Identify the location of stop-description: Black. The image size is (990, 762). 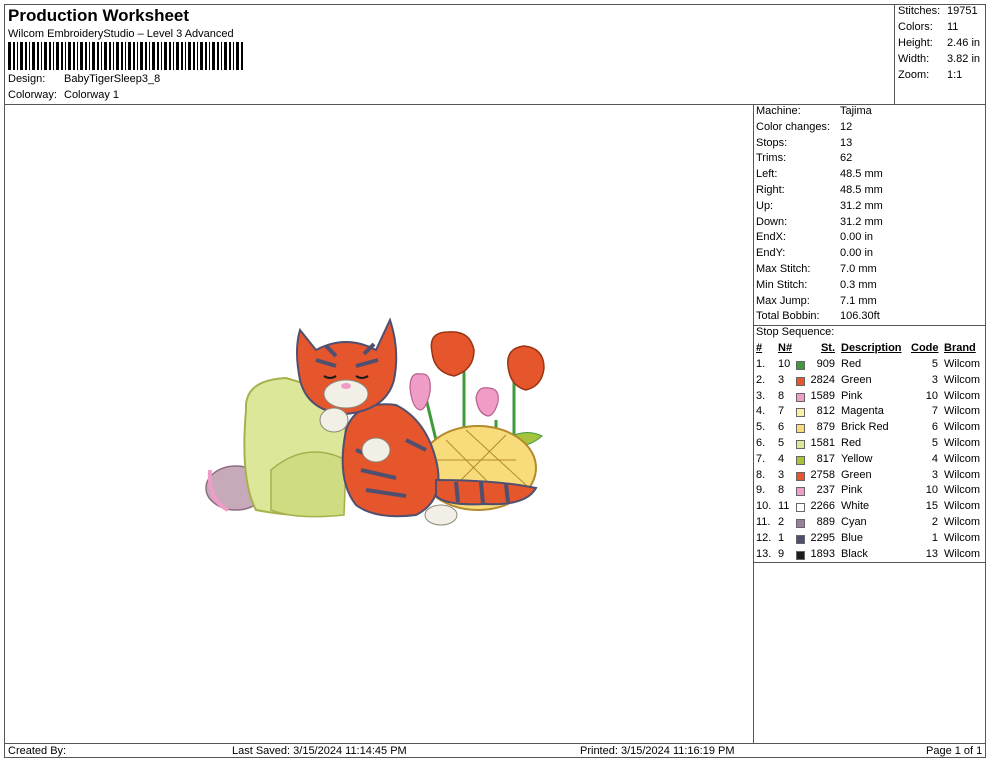
(854, 553).